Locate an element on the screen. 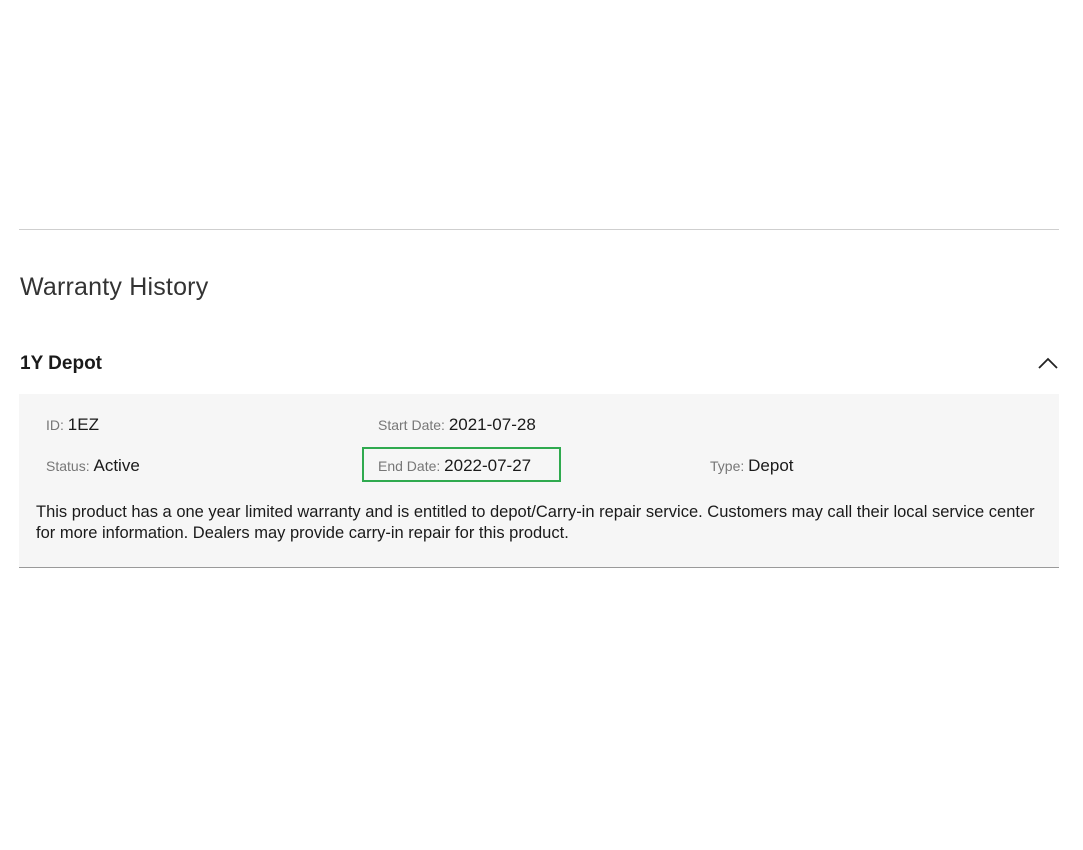 The height and width of the screenshot is (850, 1083). end-date-field: End Date: 2022-07-27 is located at coordinates (455, 465).